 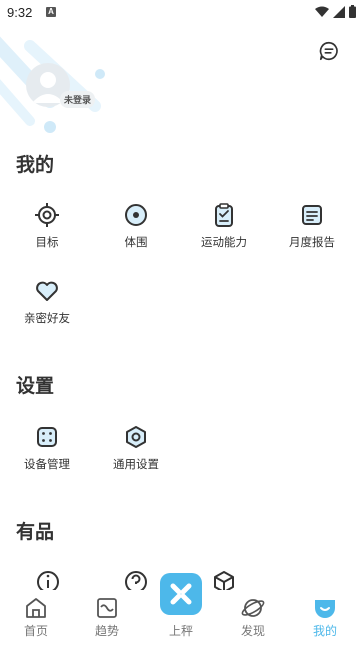 What do you see at coordinates (35, 165) in the screenshot?
I see `section-title-mine: 我的` at bounding box center [35, 165].